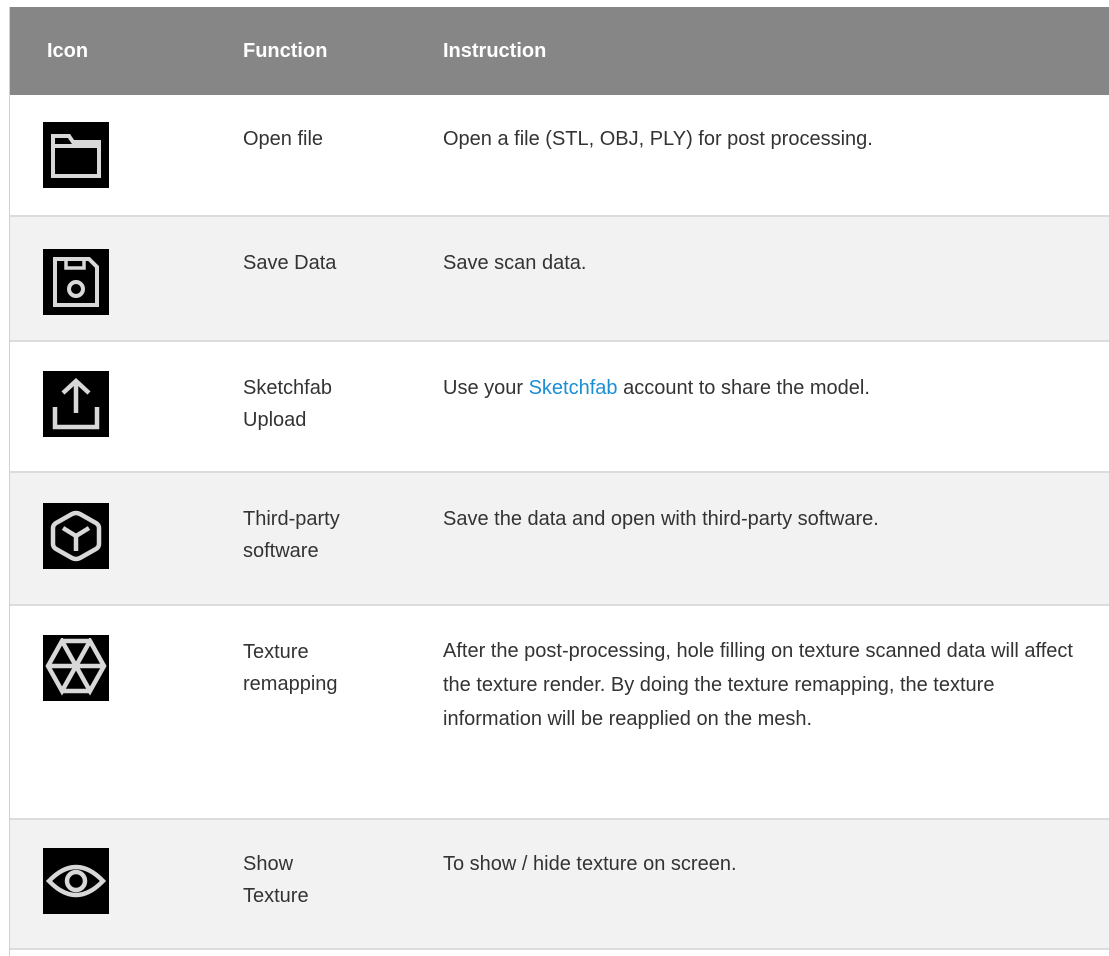 Image resolution: width=1109 pixels, height=956 pixels. I want to click on function-label: Sketchfab, so click(287, 388).